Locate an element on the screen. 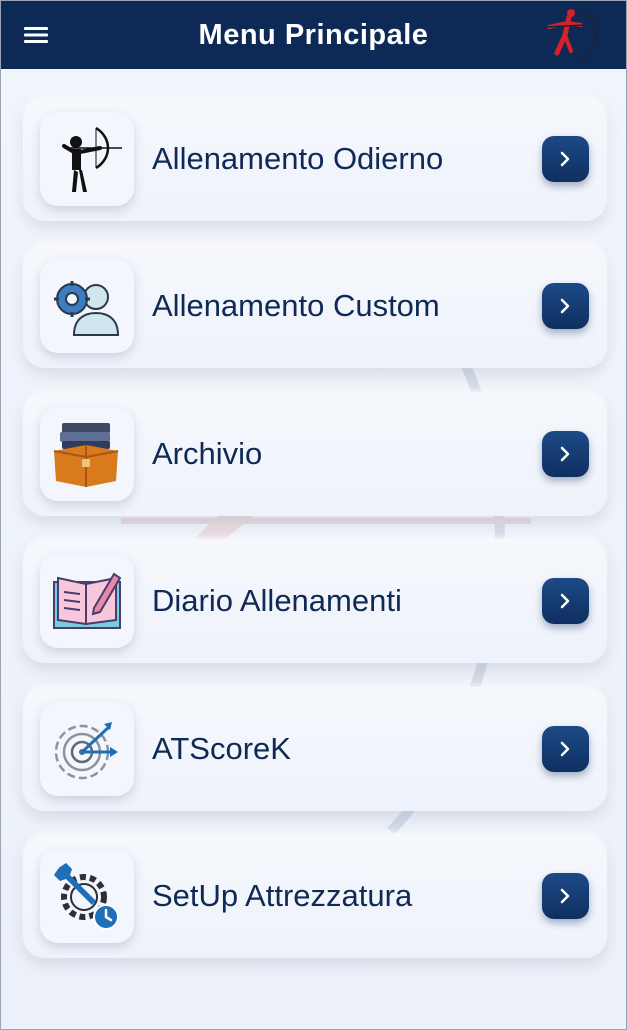 The width and height of the screenshot is (627, 1030). diary-book-icon is located at coordinates (87, 600).